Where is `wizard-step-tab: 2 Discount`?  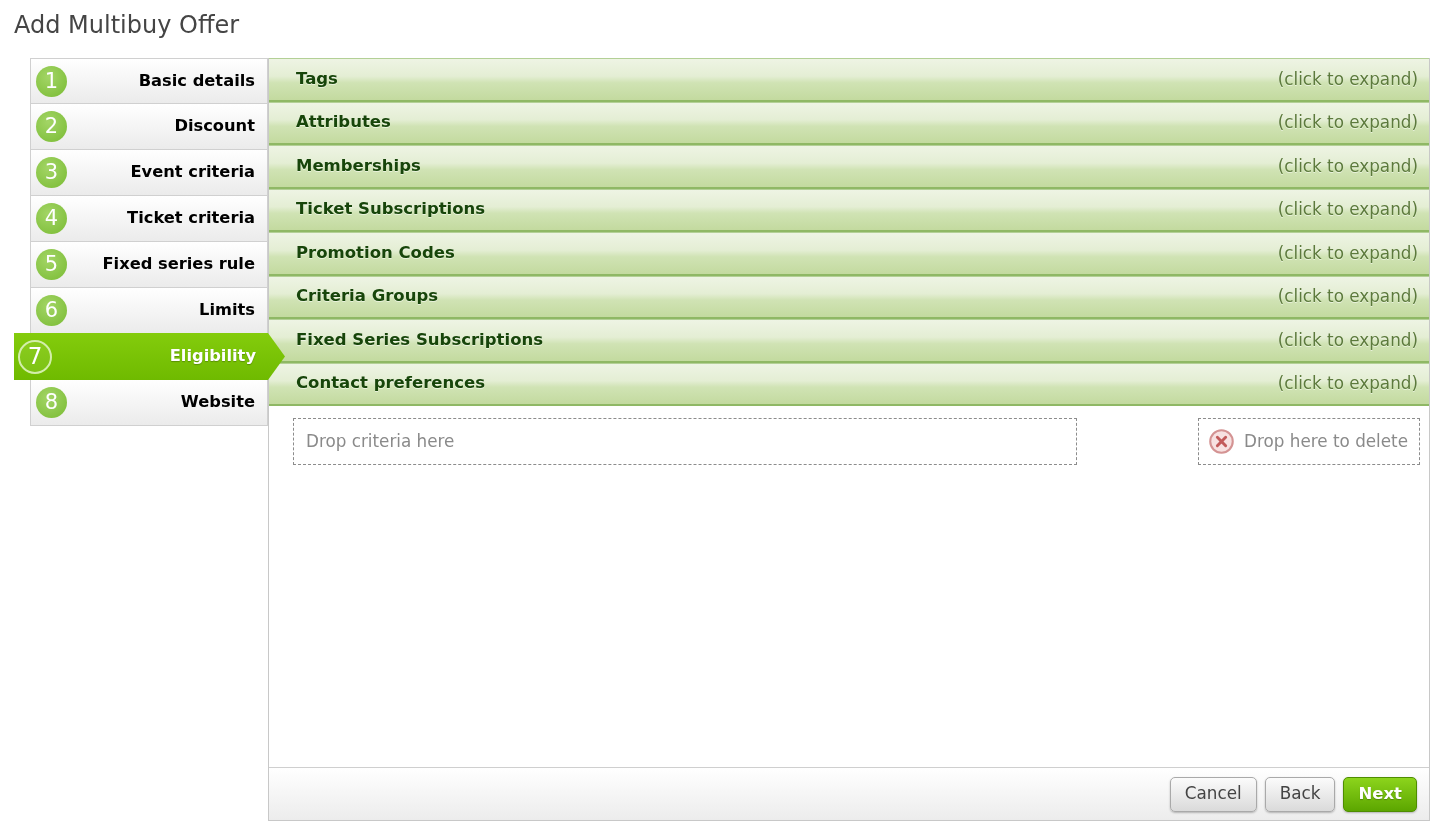 wizard-step-tab: 2 Discount is located at coordinates (149, 127).